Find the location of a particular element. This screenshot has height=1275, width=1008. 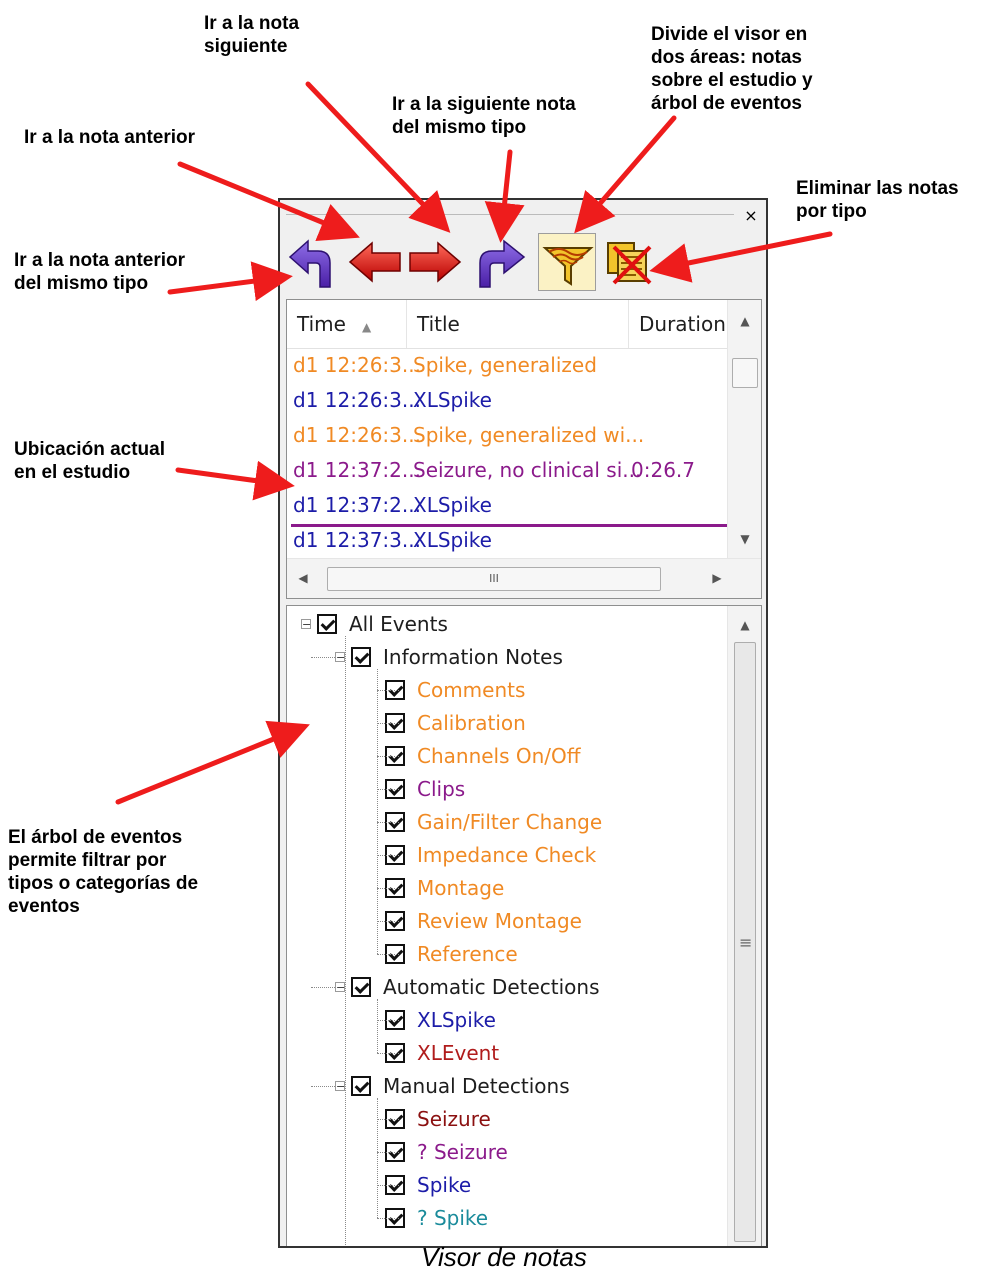

delete-by-type-button is located at coordinates (629, 262).